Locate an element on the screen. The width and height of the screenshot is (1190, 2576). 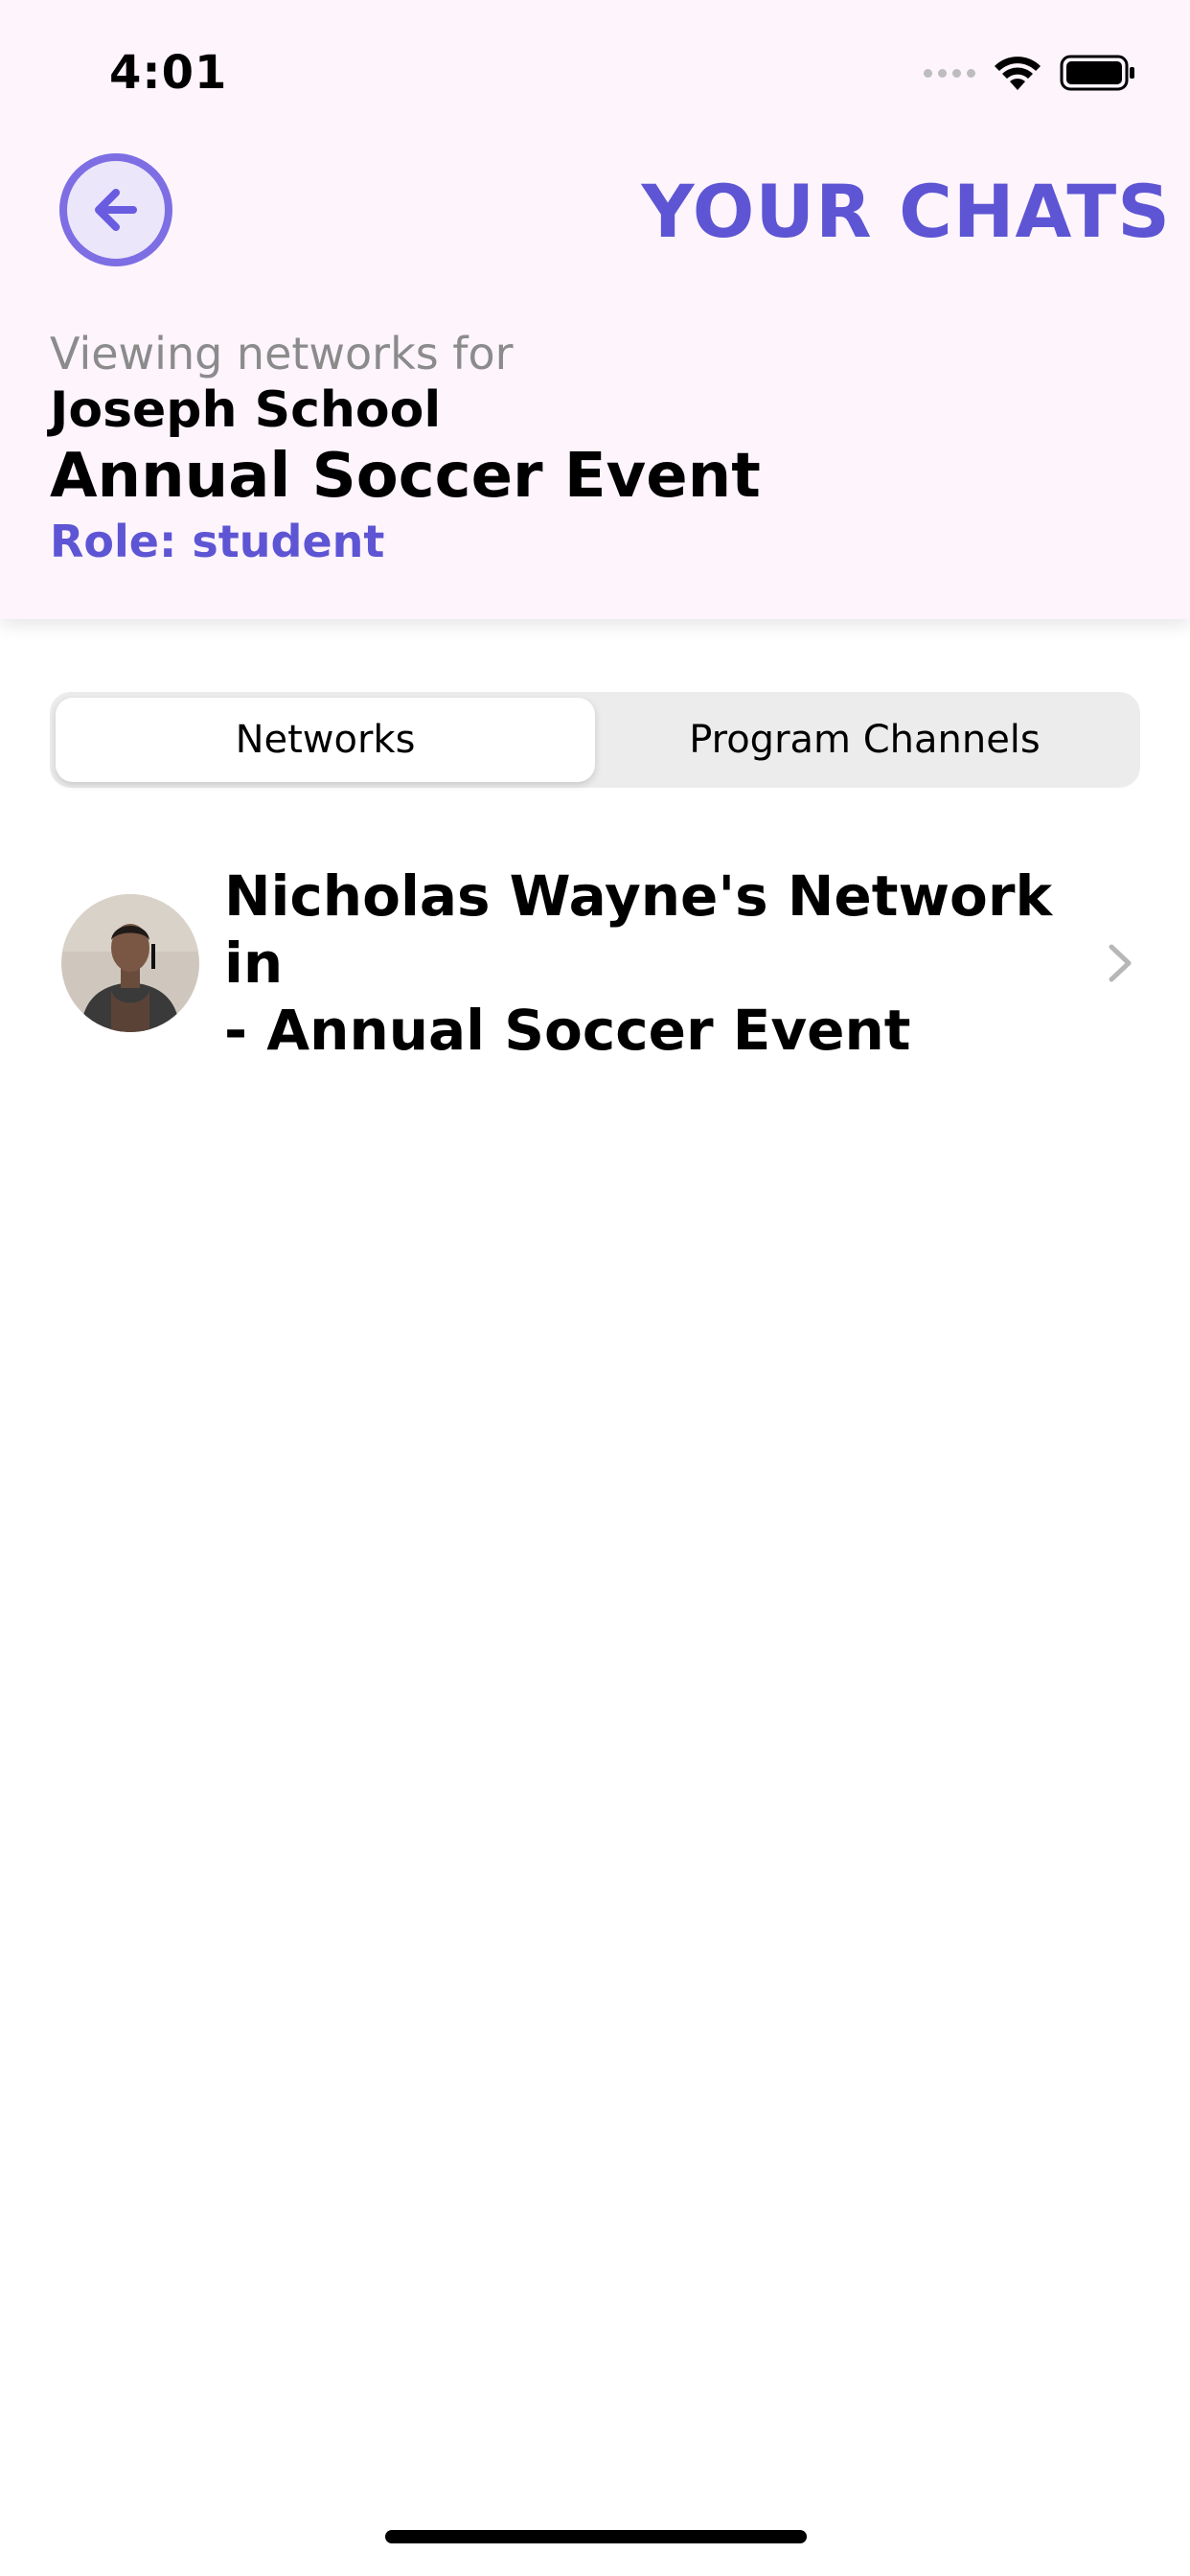
segmented-control: Networks Program Channels is located at coordinates (595, 740).